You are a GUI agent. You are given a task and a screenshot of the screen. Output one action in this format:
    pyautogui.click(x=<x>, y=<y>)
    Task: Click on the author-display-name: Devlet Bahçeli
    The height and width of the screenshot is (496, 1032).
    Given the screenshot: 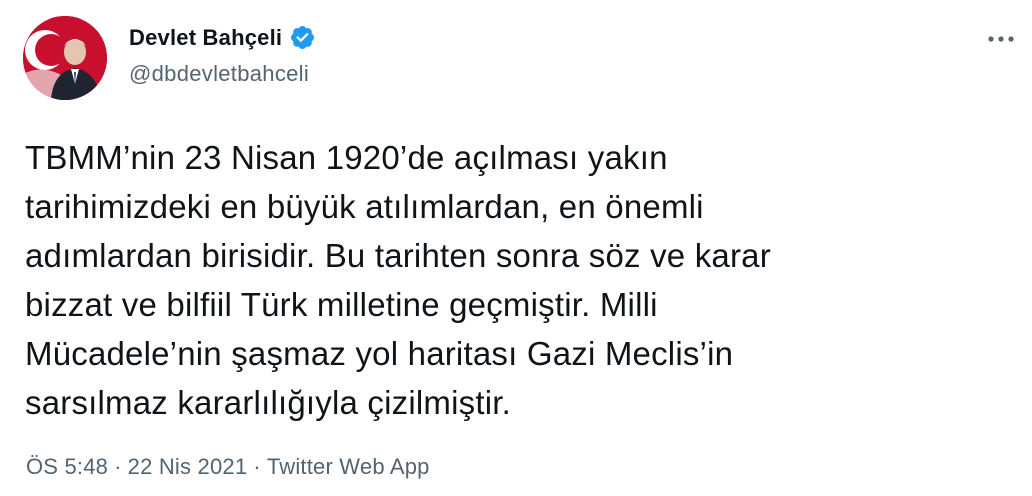 What is the action you would take?
    pyautogui.click(x=205, y=38)
    